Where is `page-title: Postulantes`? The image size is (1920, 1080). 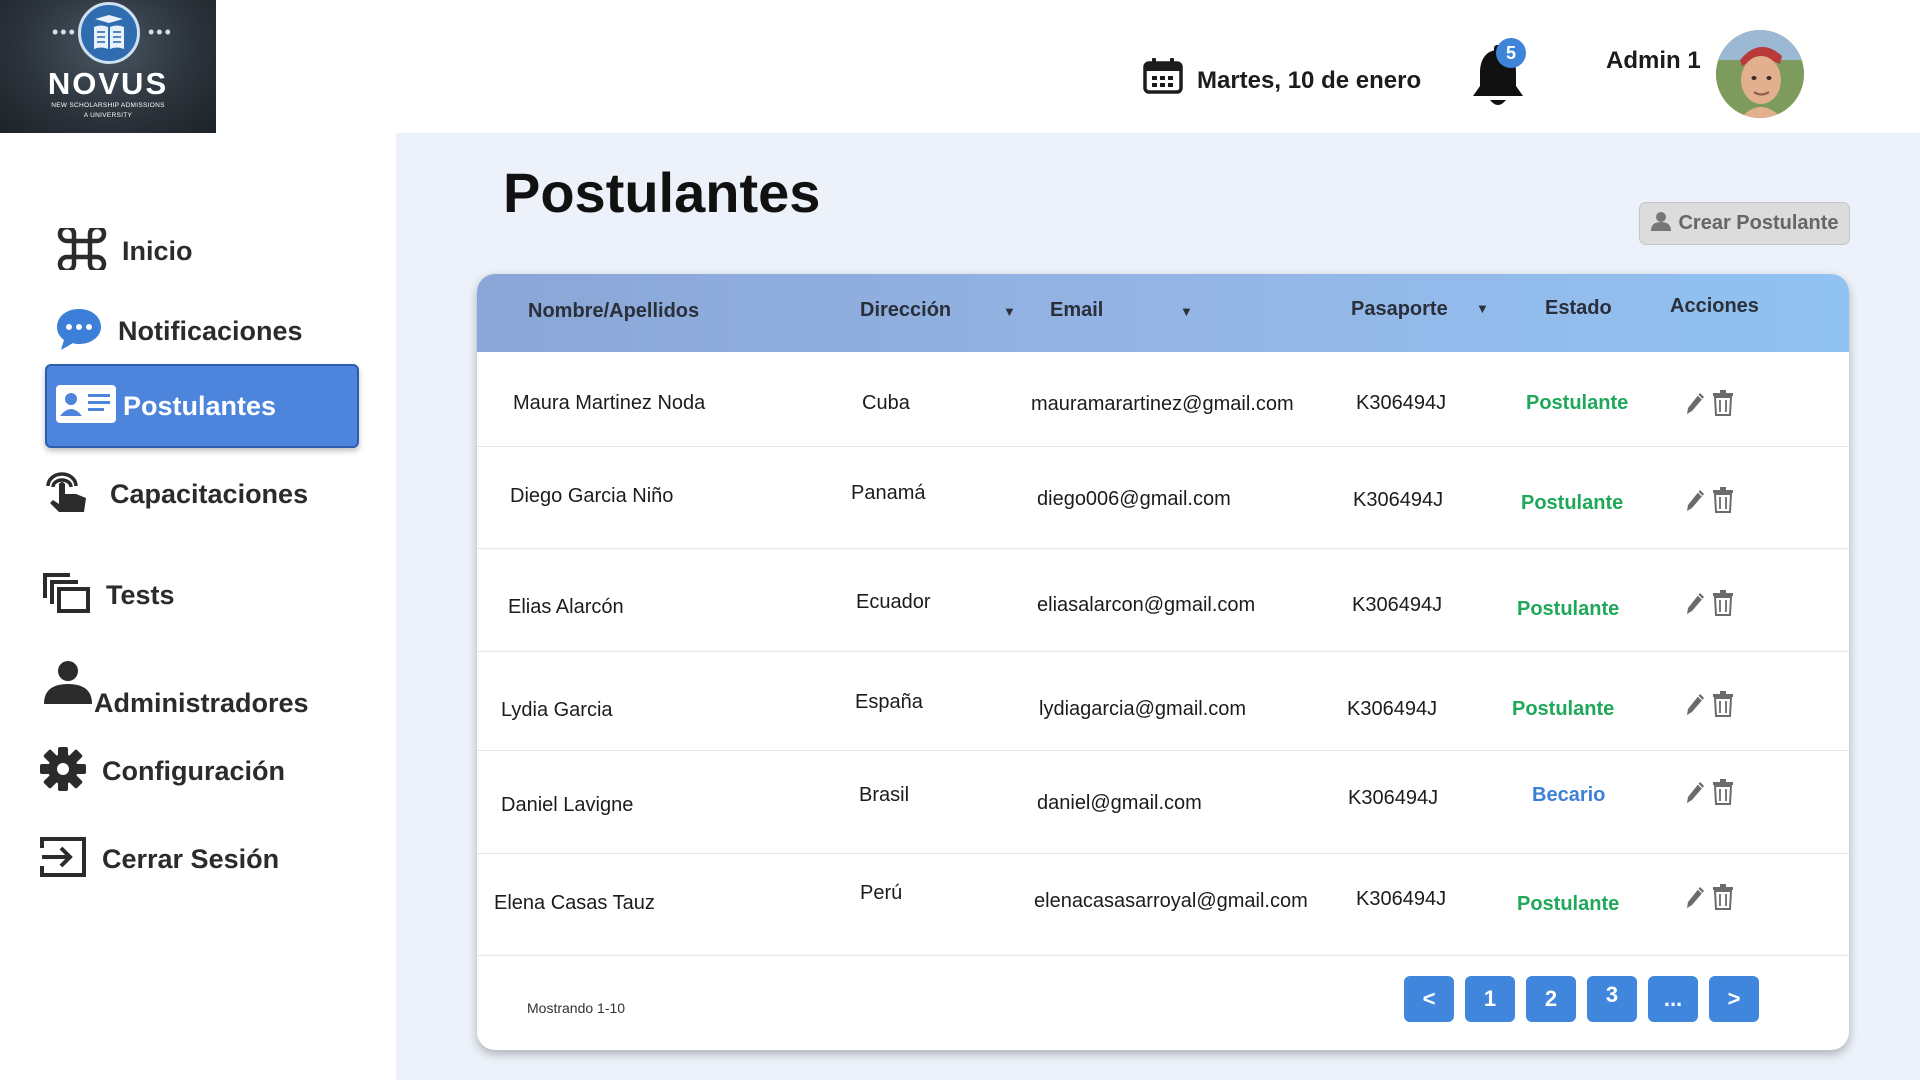 page-title: Postulantes is located at coordinates (662, 192).